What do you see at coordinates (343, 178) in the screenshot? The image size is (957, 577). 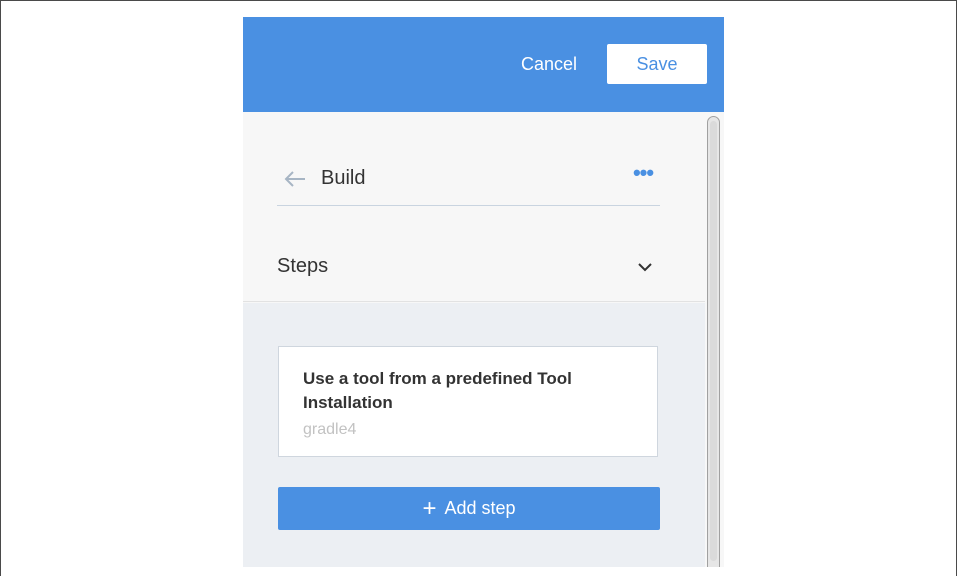 I see `stage-title: Build` at bounding box center [343, 178].